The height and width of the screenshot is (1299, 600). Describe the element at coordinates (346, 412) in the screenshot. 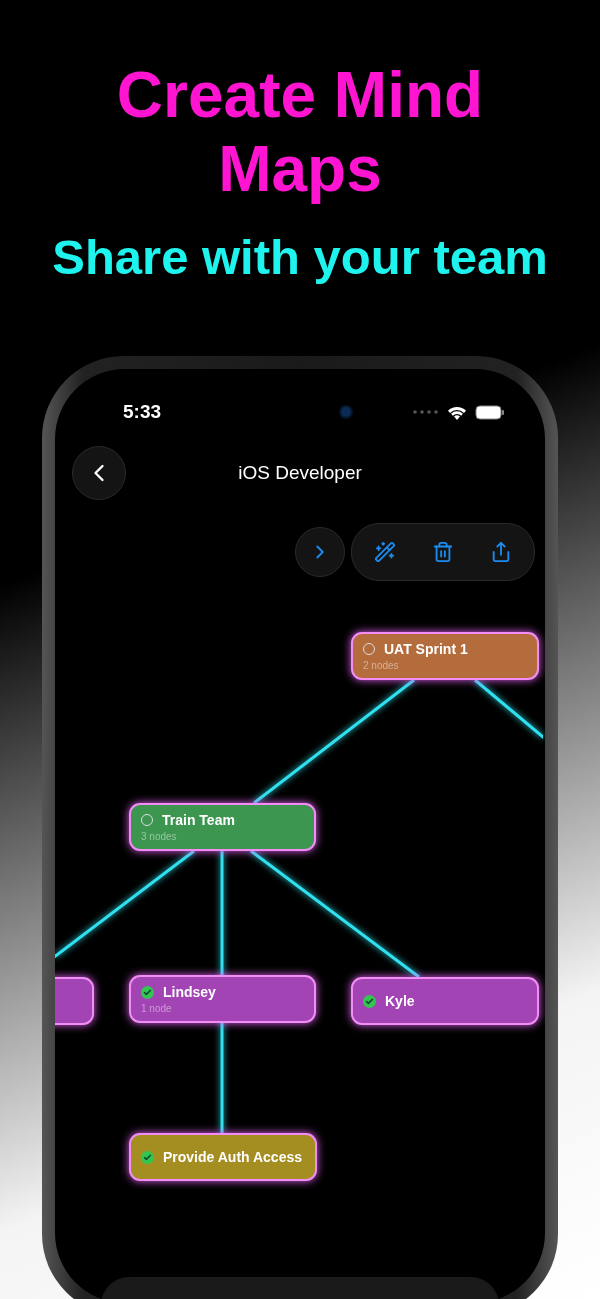

I see `camera-icon` at that location.